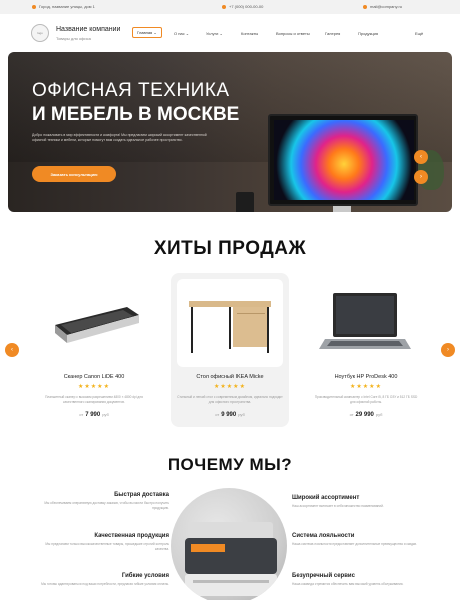 The image size is (460, 600). I want to click on laptop-image, so click(366, 323).